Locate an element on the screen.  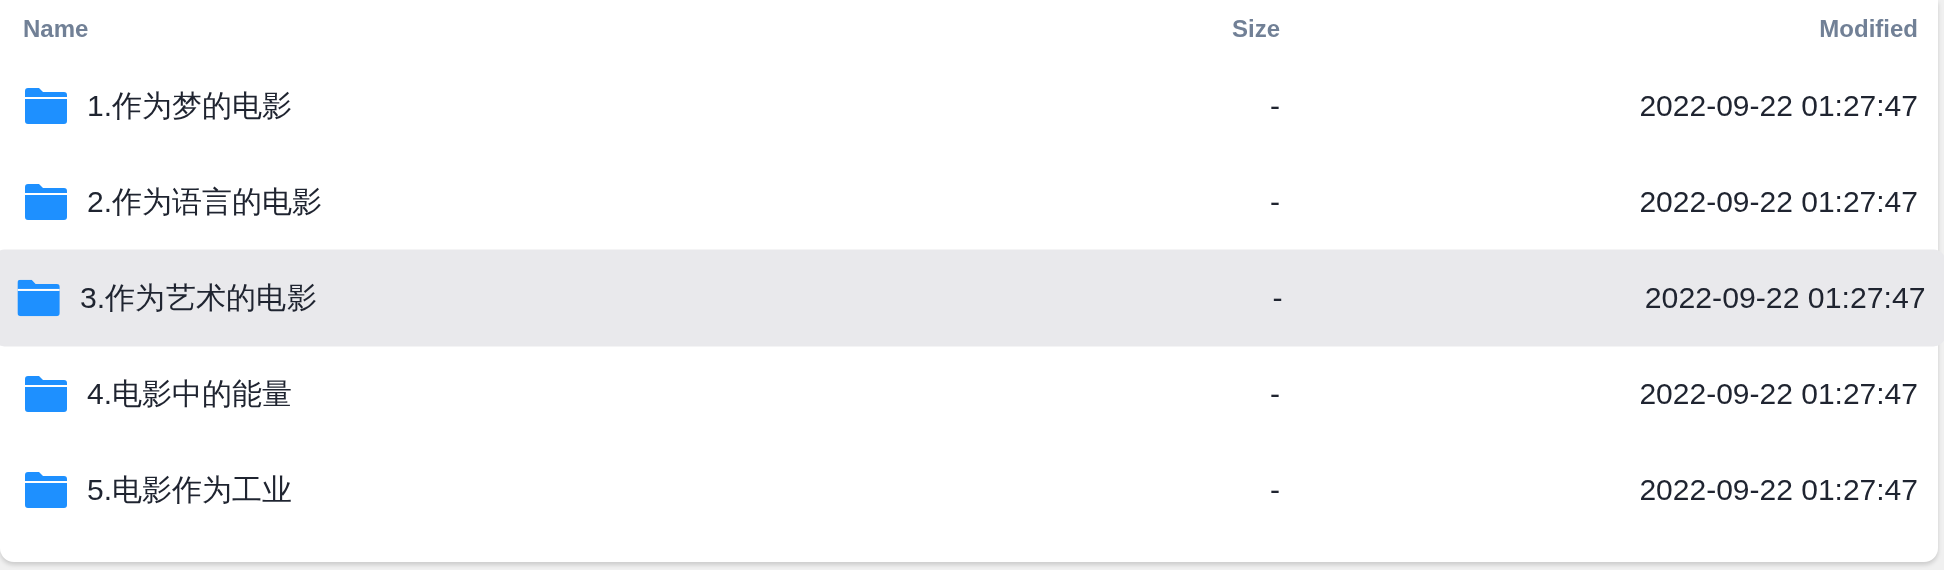
file-name: 2.作为语言的电影 is located at coordinates (205, 201).